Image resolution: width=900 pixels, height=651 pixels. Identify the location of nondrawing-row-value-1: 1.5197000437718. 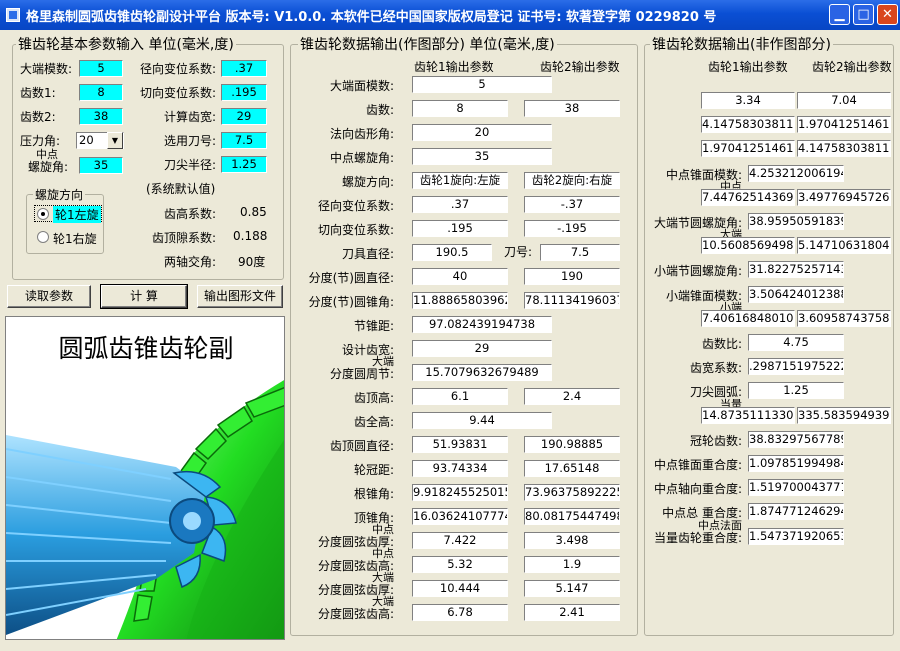
(796, 487).